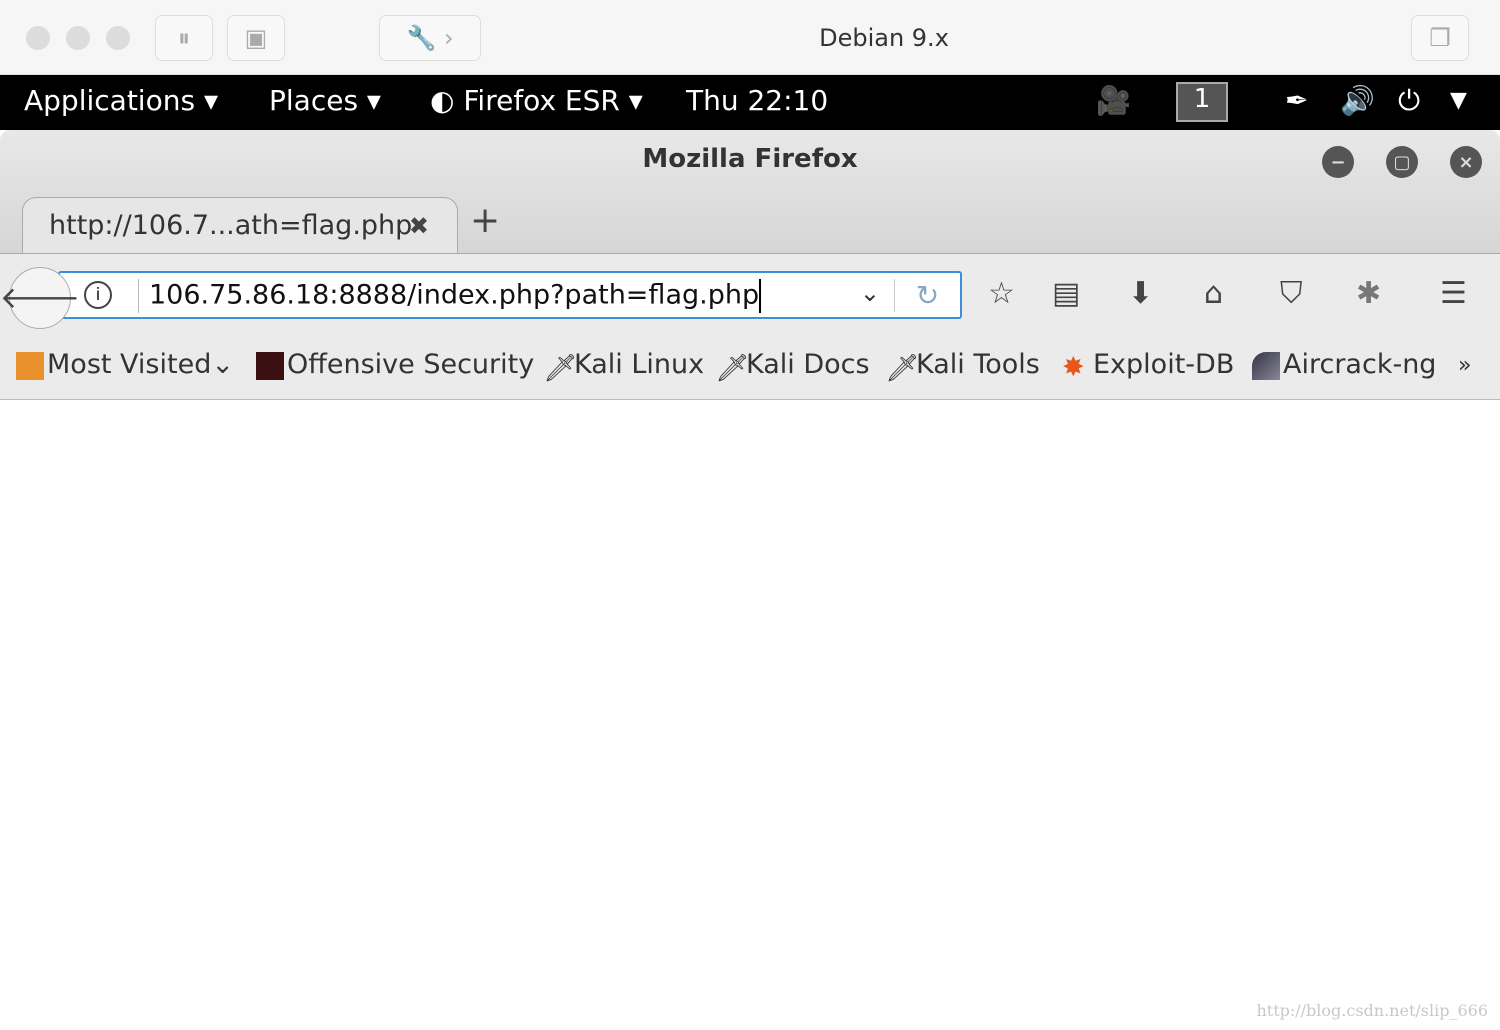 This screenshot has height=1030, width=1500. I want to click on app-menu: ◐ Firefox ESR ▾, so click(536, 100).